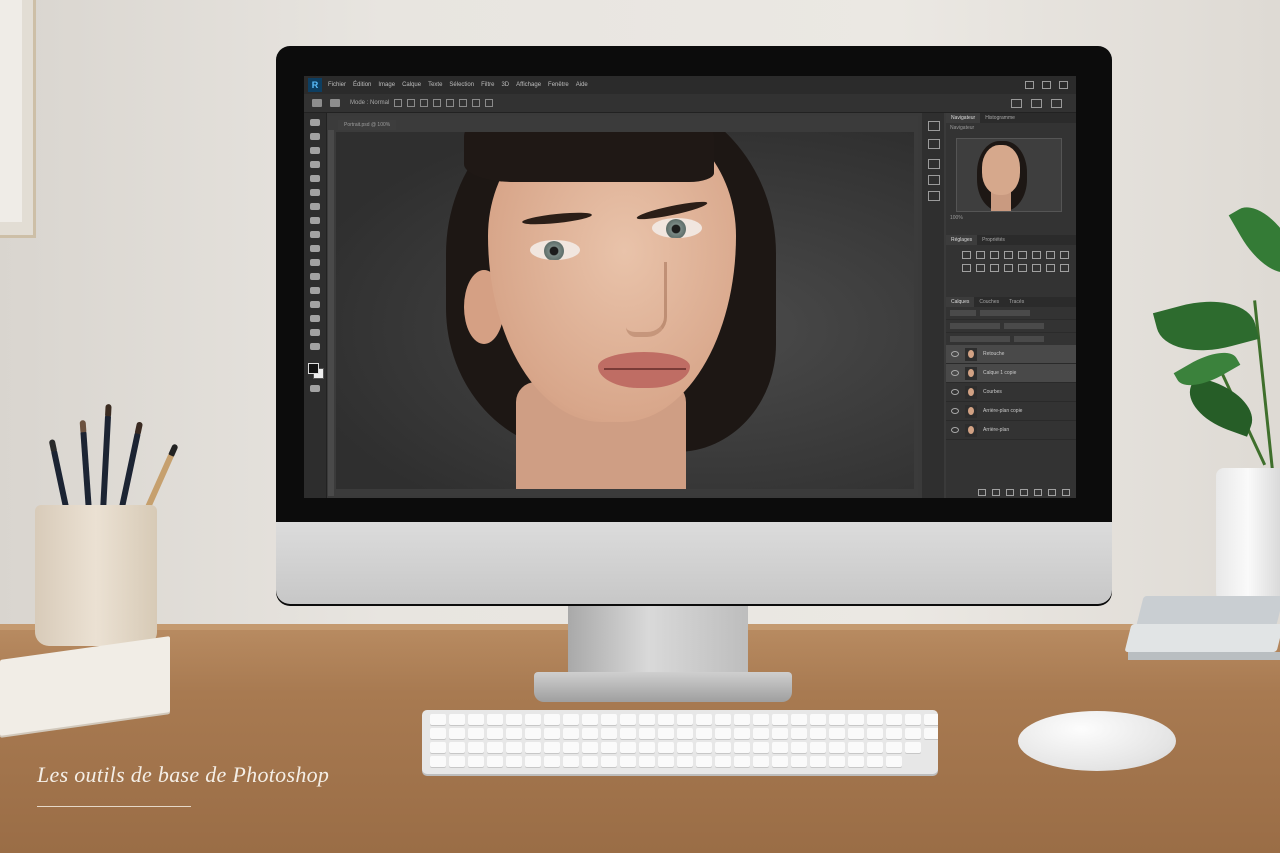  I want to click on fill-field, so click(1029, 339).